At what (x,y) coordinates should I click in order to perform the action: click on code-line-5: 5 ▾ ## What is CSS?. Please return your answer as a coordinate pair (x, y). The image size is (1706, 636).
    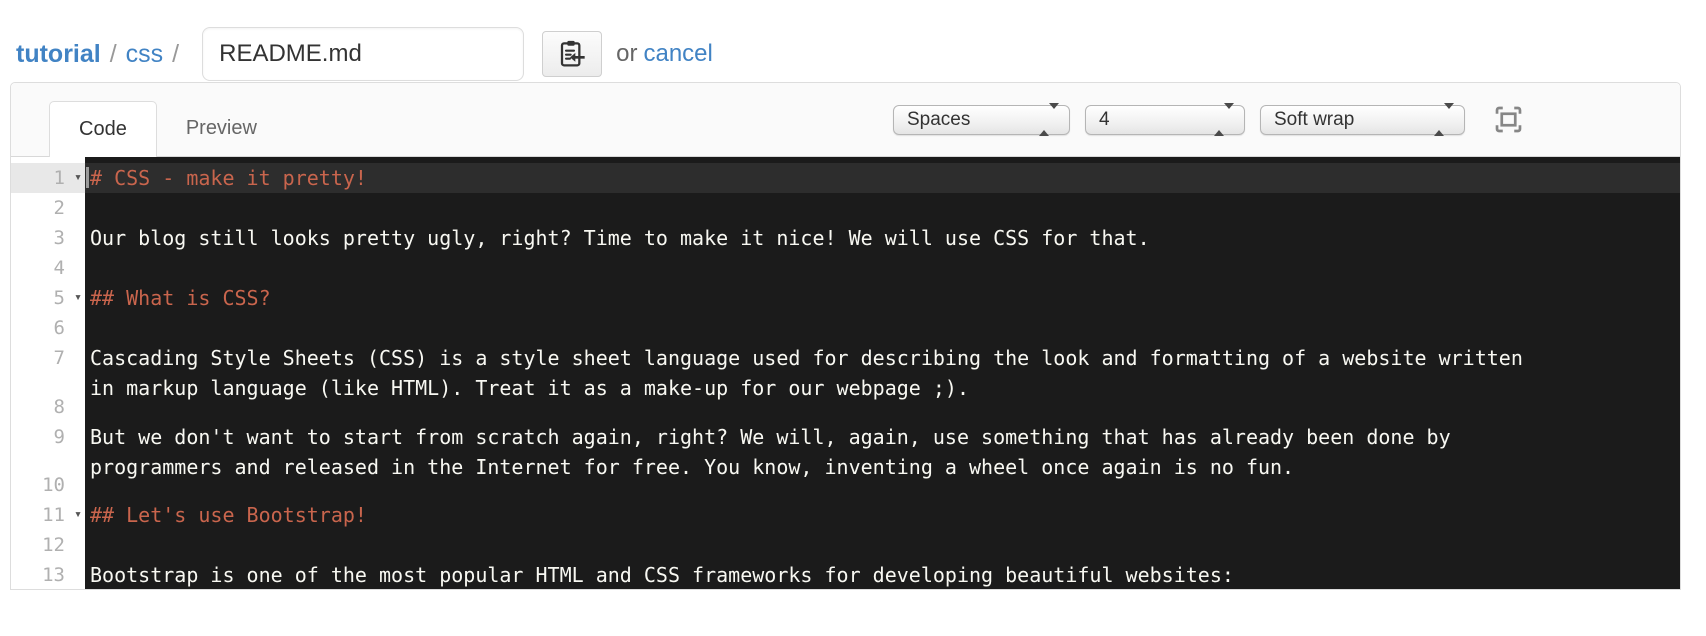
    Looking at the image, I should click on (845, 298).